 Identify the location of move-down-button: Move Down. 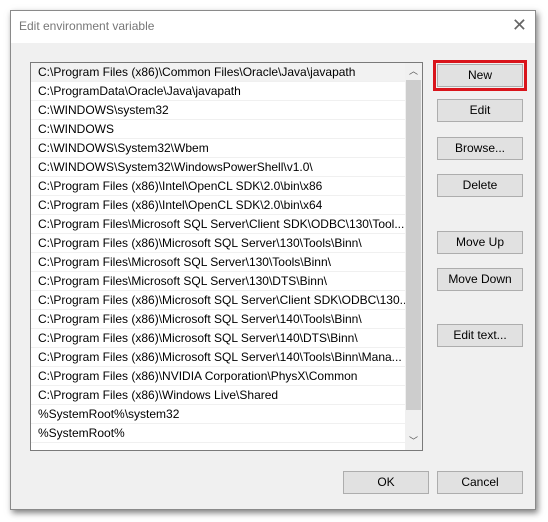
(480, 279).